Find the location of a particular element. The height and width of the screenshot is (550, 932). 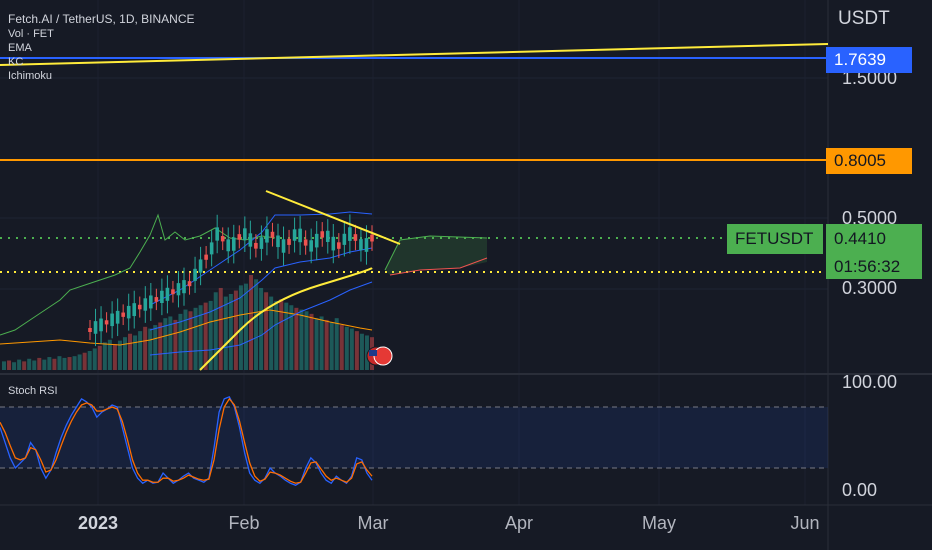

time-label-apr: Apr is located at coordinates (519, 523).